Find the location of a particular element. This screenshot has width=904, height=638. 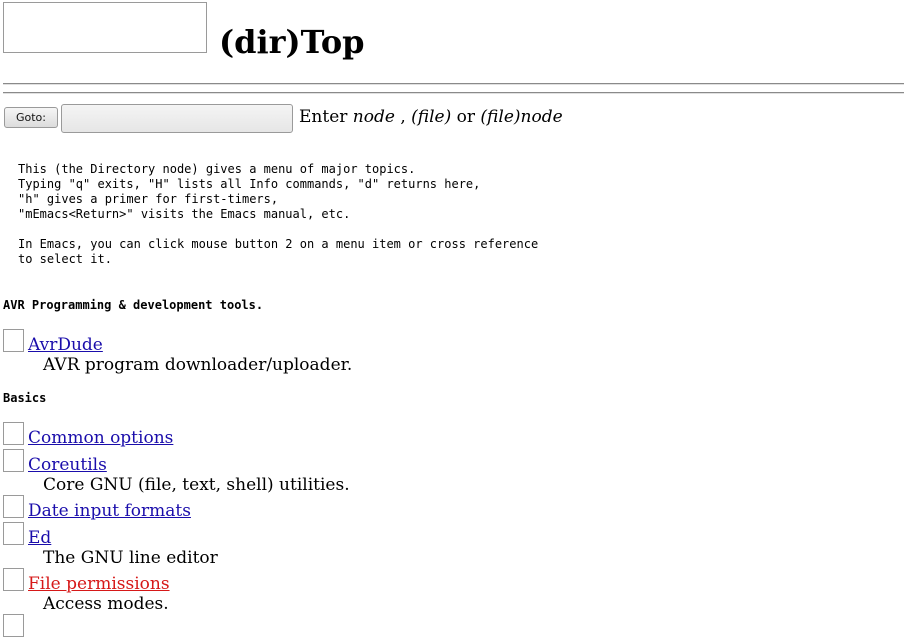

menu-link-common-options: Common options is located at coordinates (100, 438).